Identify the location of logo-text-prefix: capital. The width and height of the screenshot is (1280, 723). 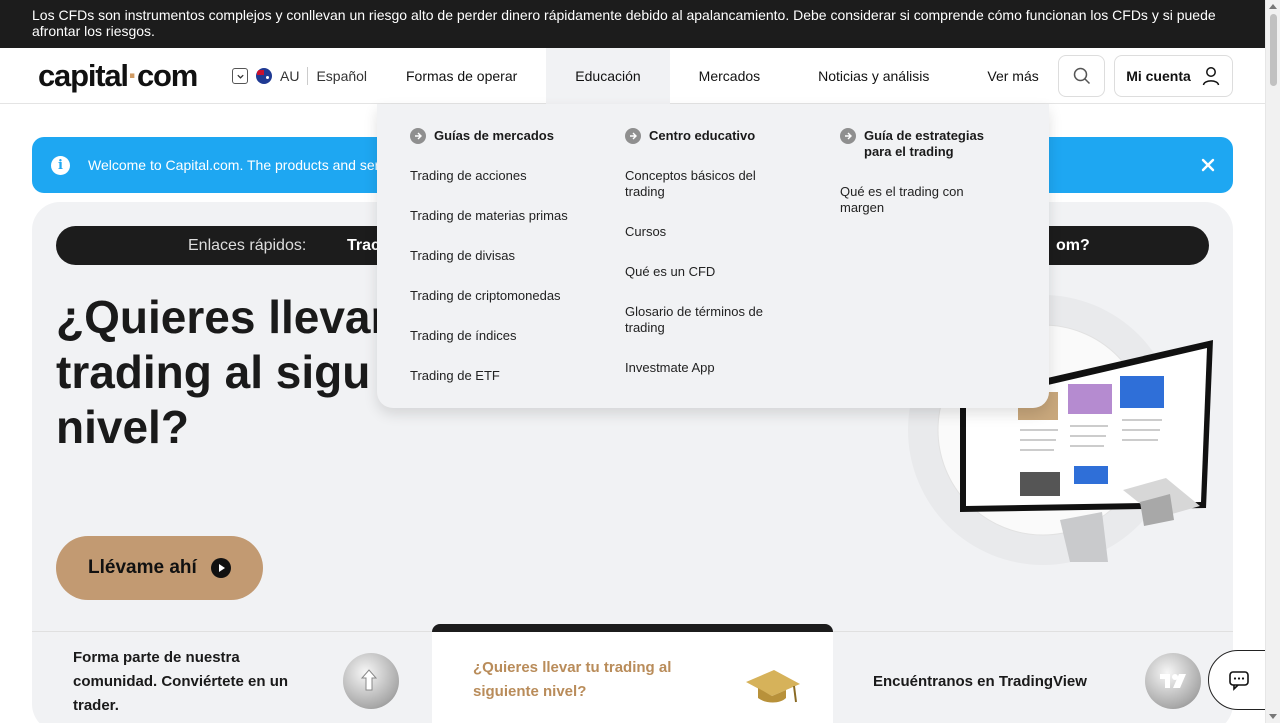
(83, 75).